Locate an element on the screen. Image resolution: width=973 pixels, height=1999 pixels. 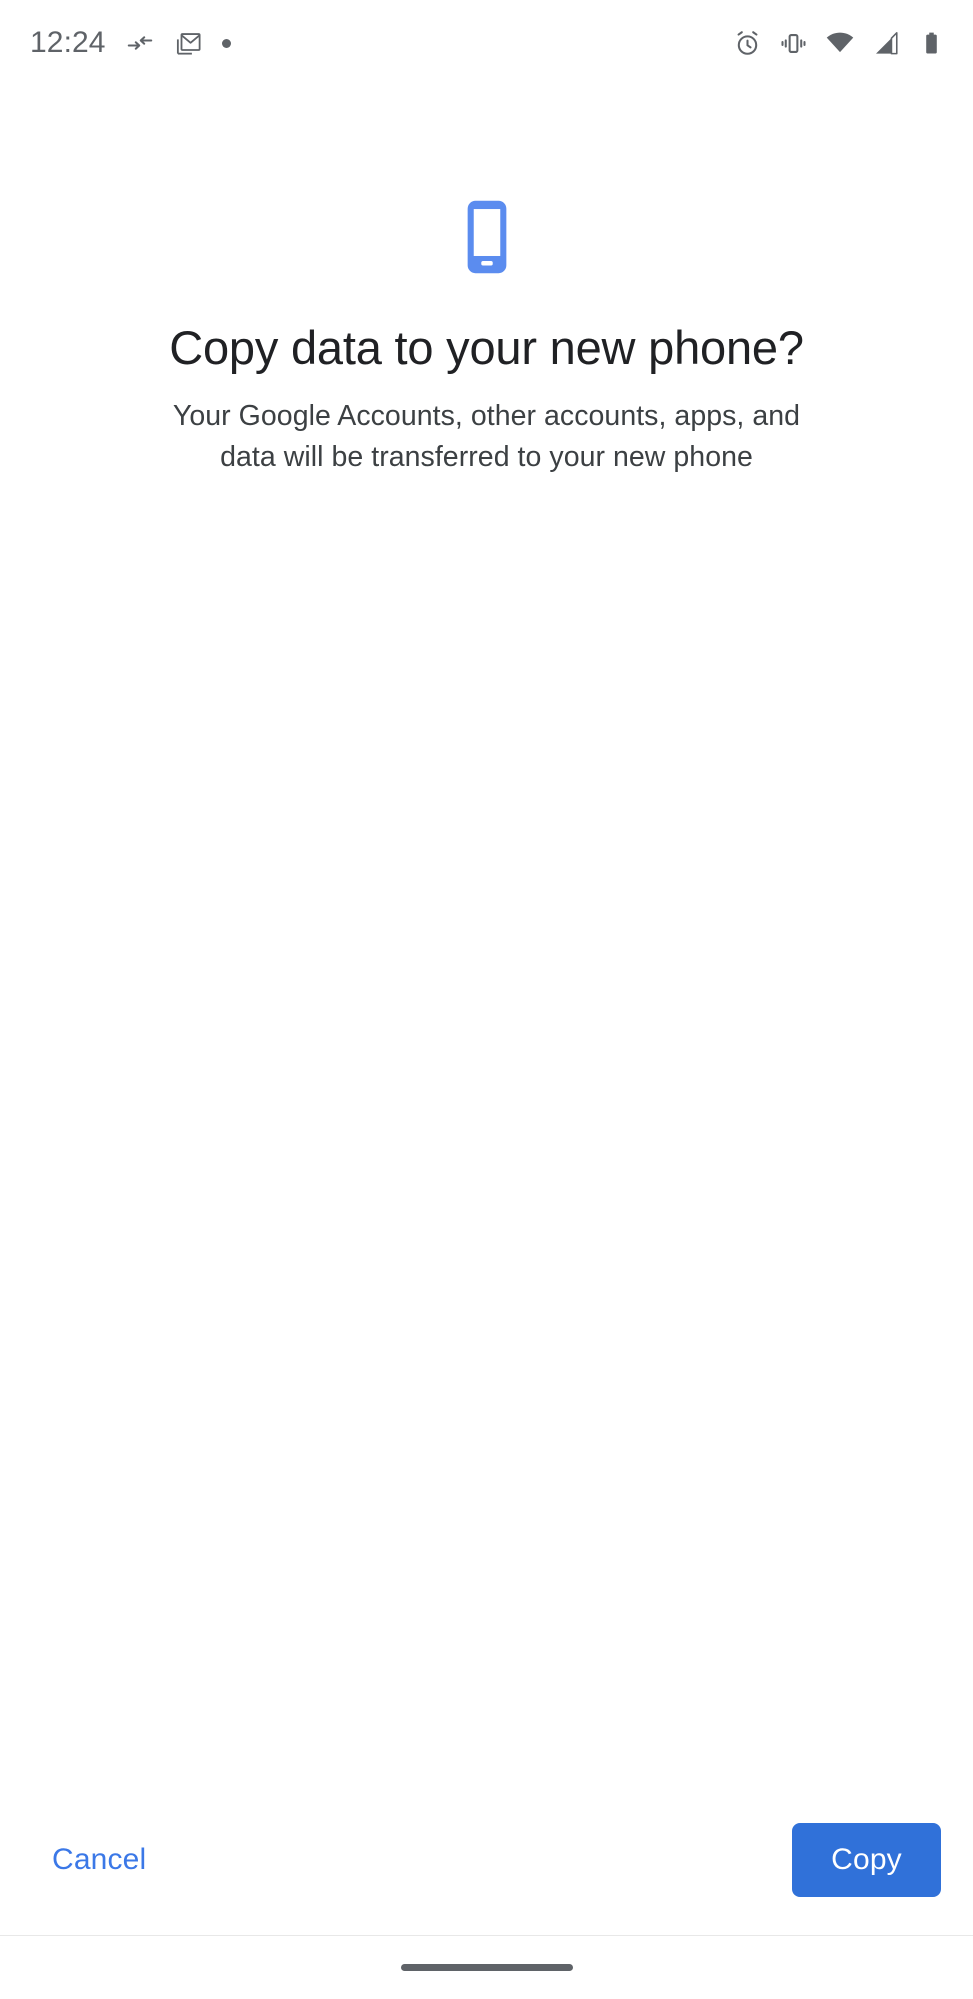
status-bar-left: 12:24 is located at coordinates (130, 43).